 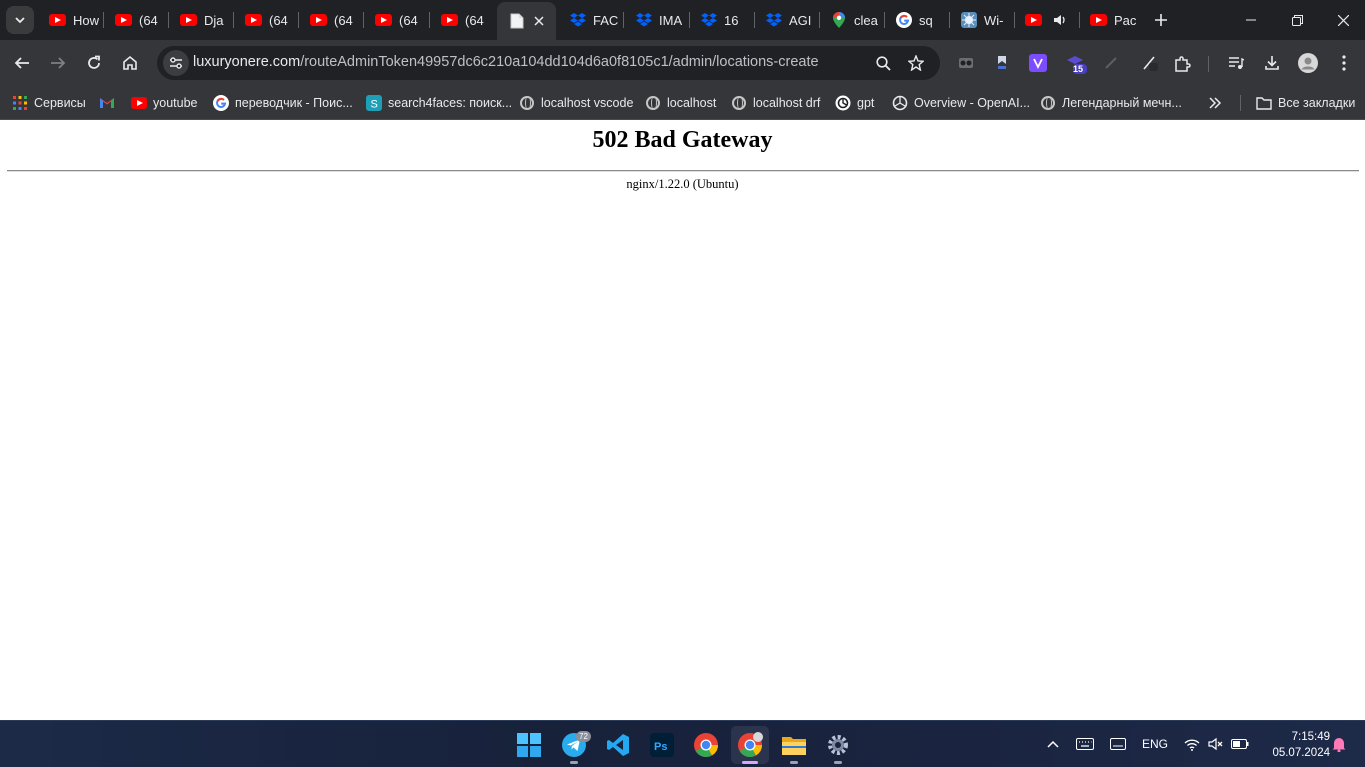 I want to click on browser-menu-button, so click(x=1344, y=63).